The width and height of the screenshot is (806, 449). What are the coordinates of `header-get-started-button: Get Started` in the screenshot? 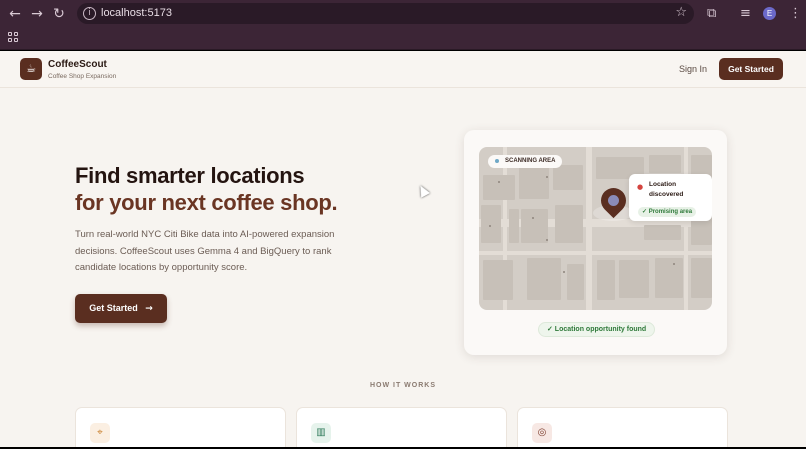 It's located at (751, 69).